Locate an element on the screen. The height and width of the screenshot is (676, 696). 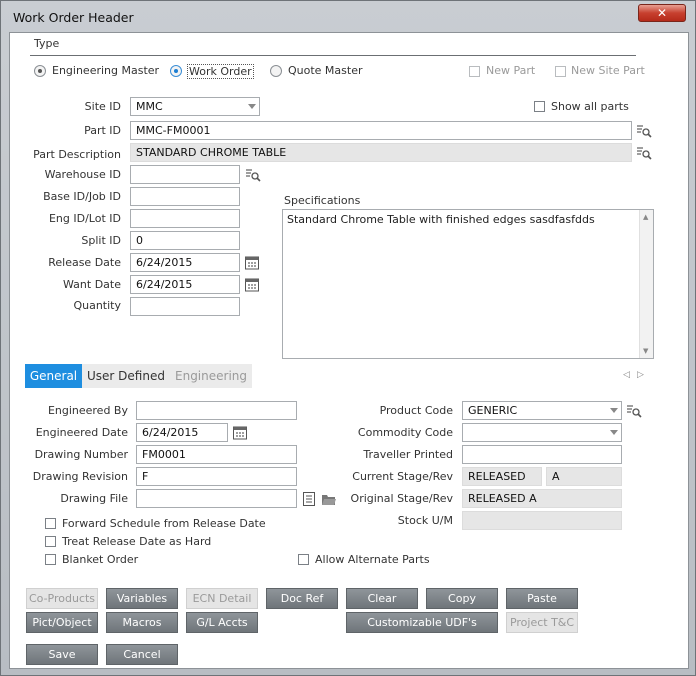
warehouse-id-field is located at coordinates (185, 174).